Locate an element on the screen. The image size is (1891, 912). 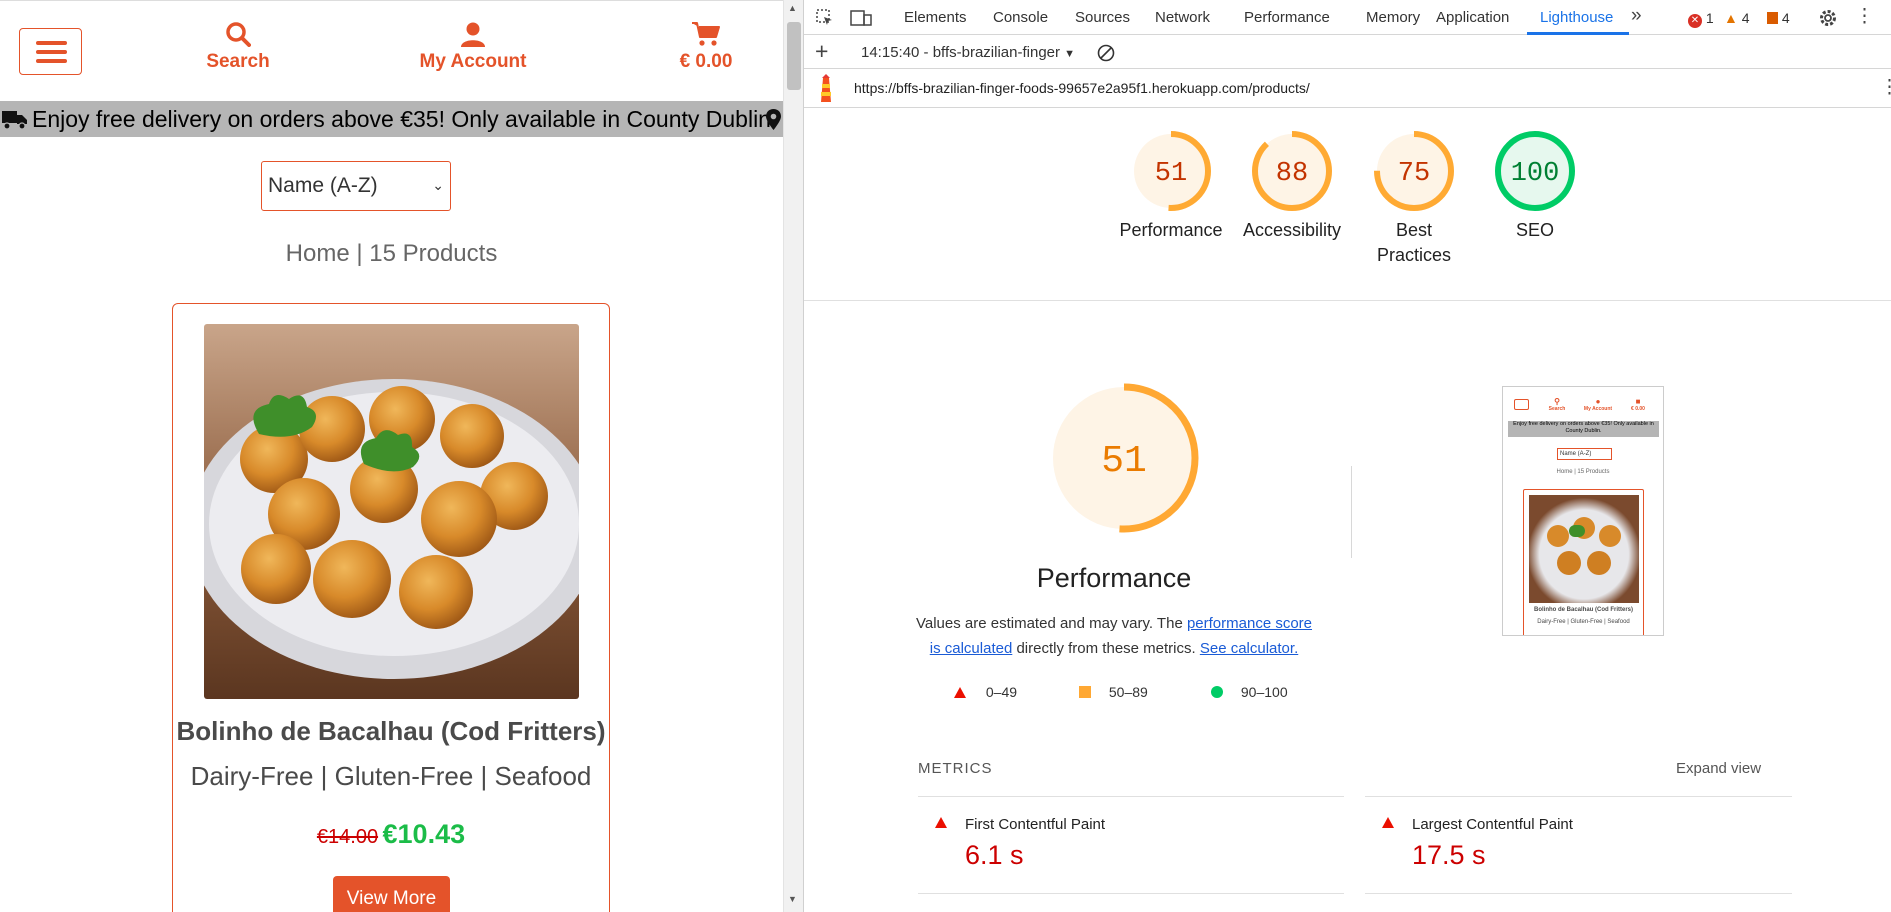
thumb-menu-icon is located at coordinates (1521, 404).